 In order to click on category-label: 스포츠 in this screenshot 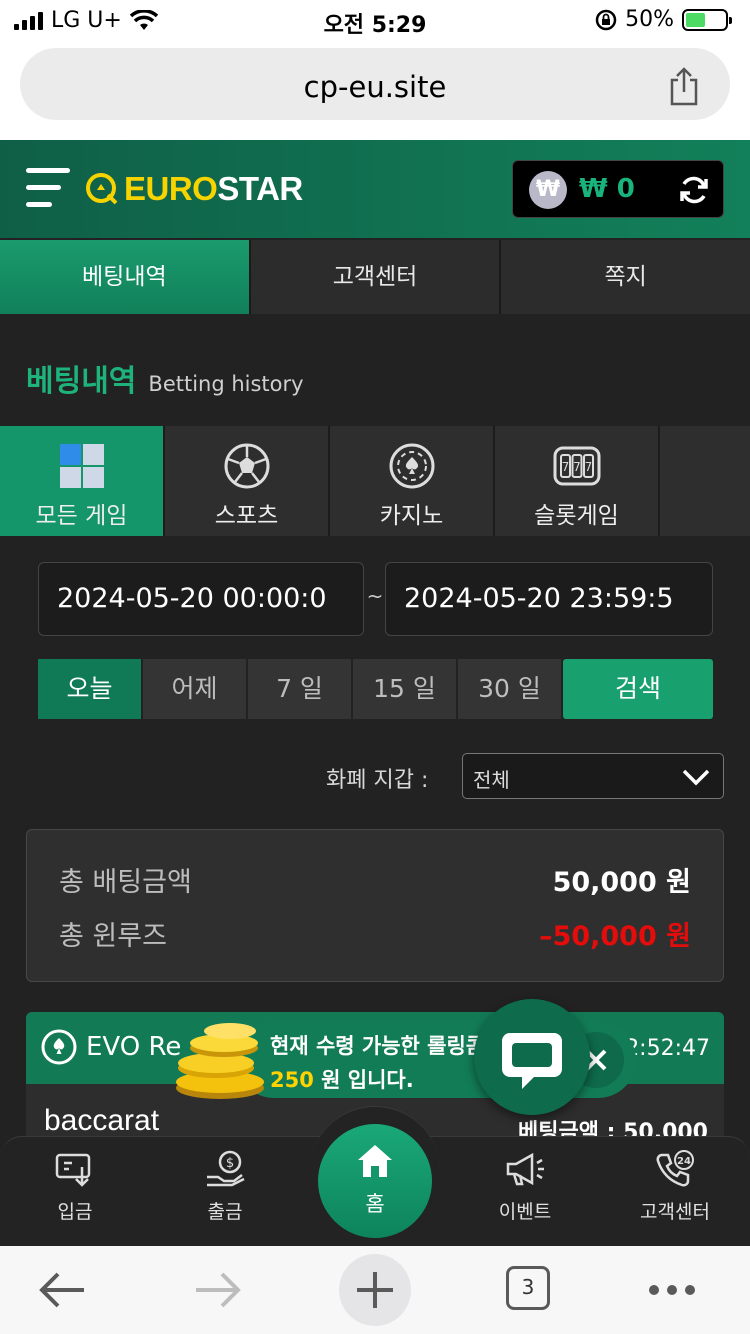, I will do `click(246, 516)`.